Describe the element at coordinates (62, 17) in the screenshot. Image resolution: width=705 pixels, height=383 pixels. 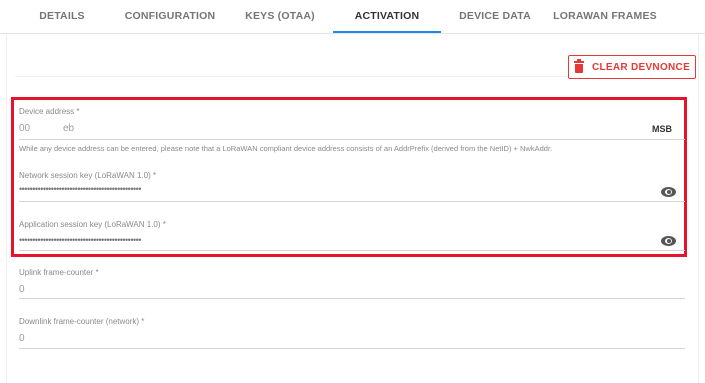
I see `tab-details: DETAILS` at that location.